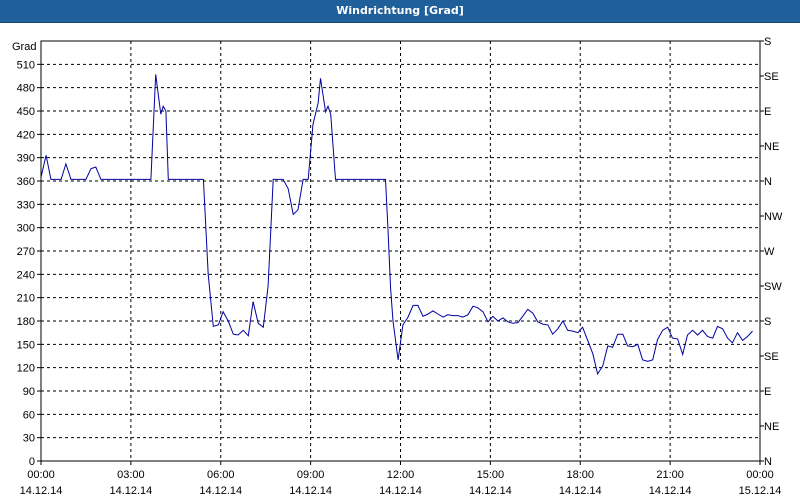 The height and width of the screenshot is (500, 800). Describe the element at coordinates (26, 229) in the screenshot. I see `y-tick-label: 300` at that location.